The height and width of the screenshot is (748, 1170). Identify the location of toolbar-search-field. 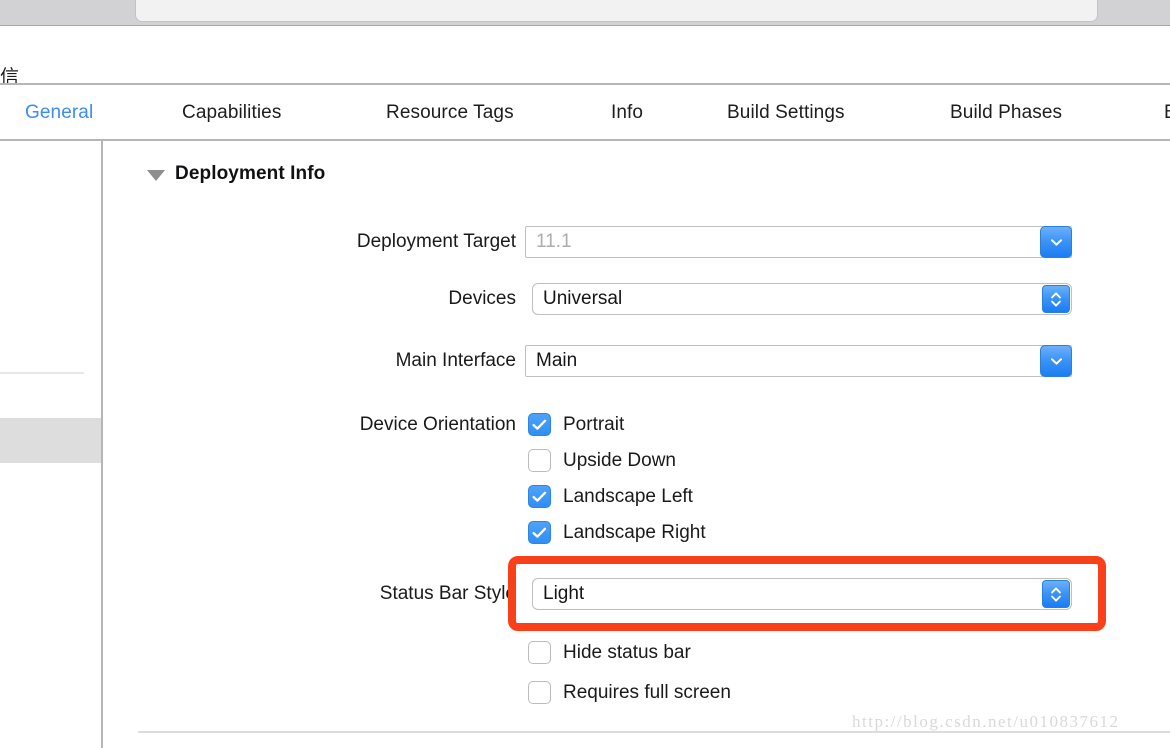
(616, 11).